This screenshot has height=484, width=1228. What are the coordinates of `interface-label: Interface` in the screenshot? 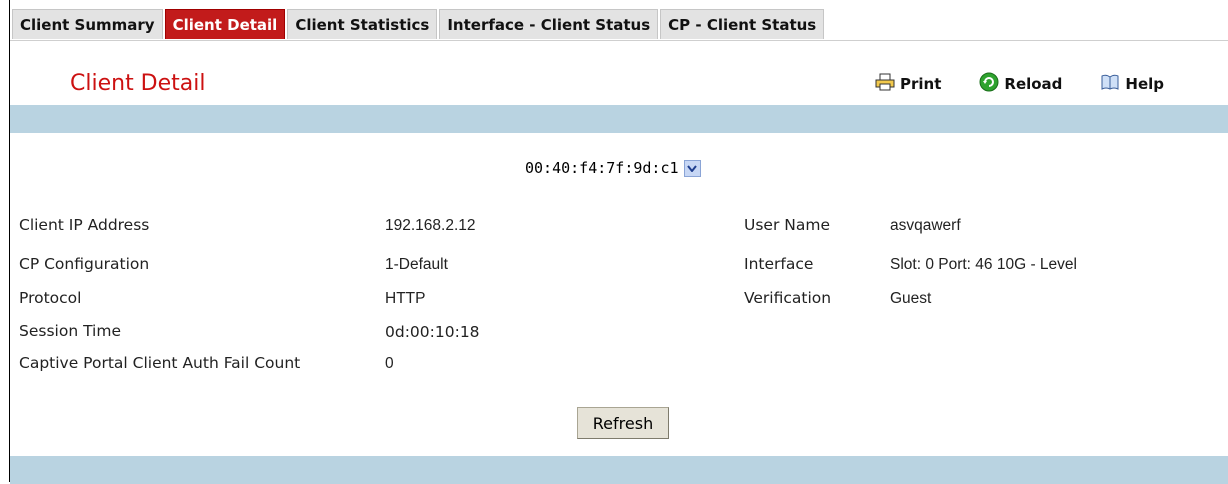 It's located at (779, 264).